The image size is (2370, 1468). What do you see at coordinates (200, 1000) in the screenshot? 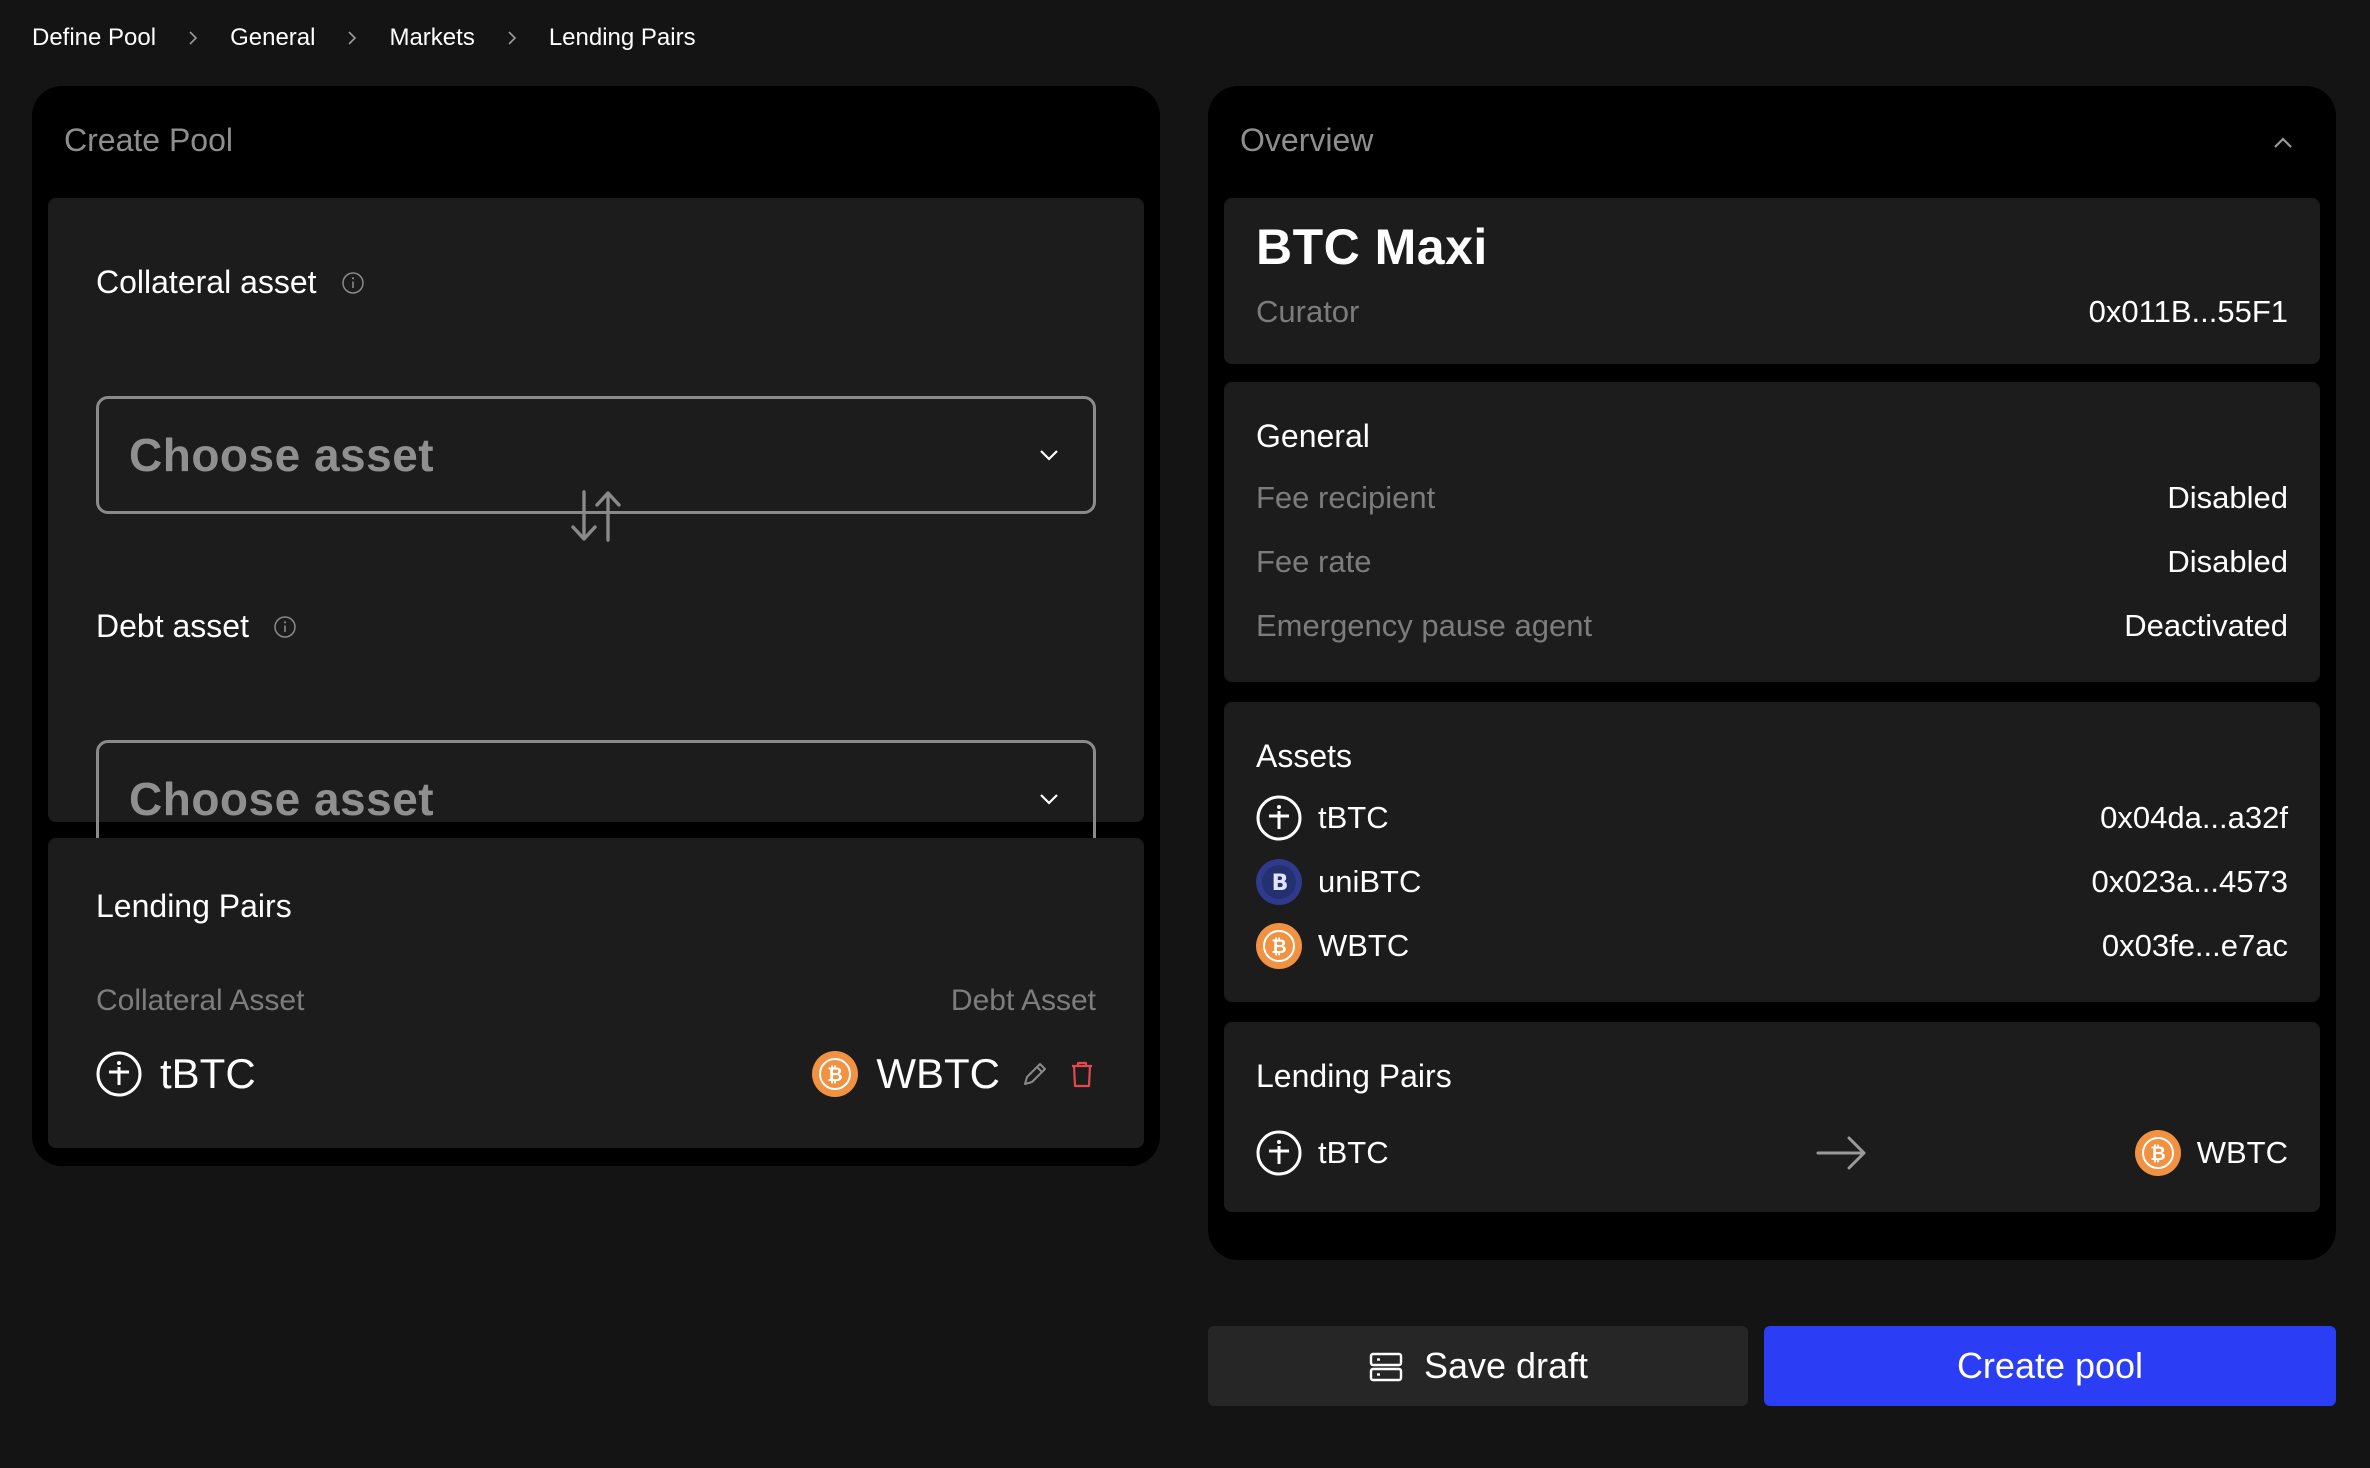
I see `collateral-asset-column-header: Collateral Asset` at bounding box center [200, 1000].